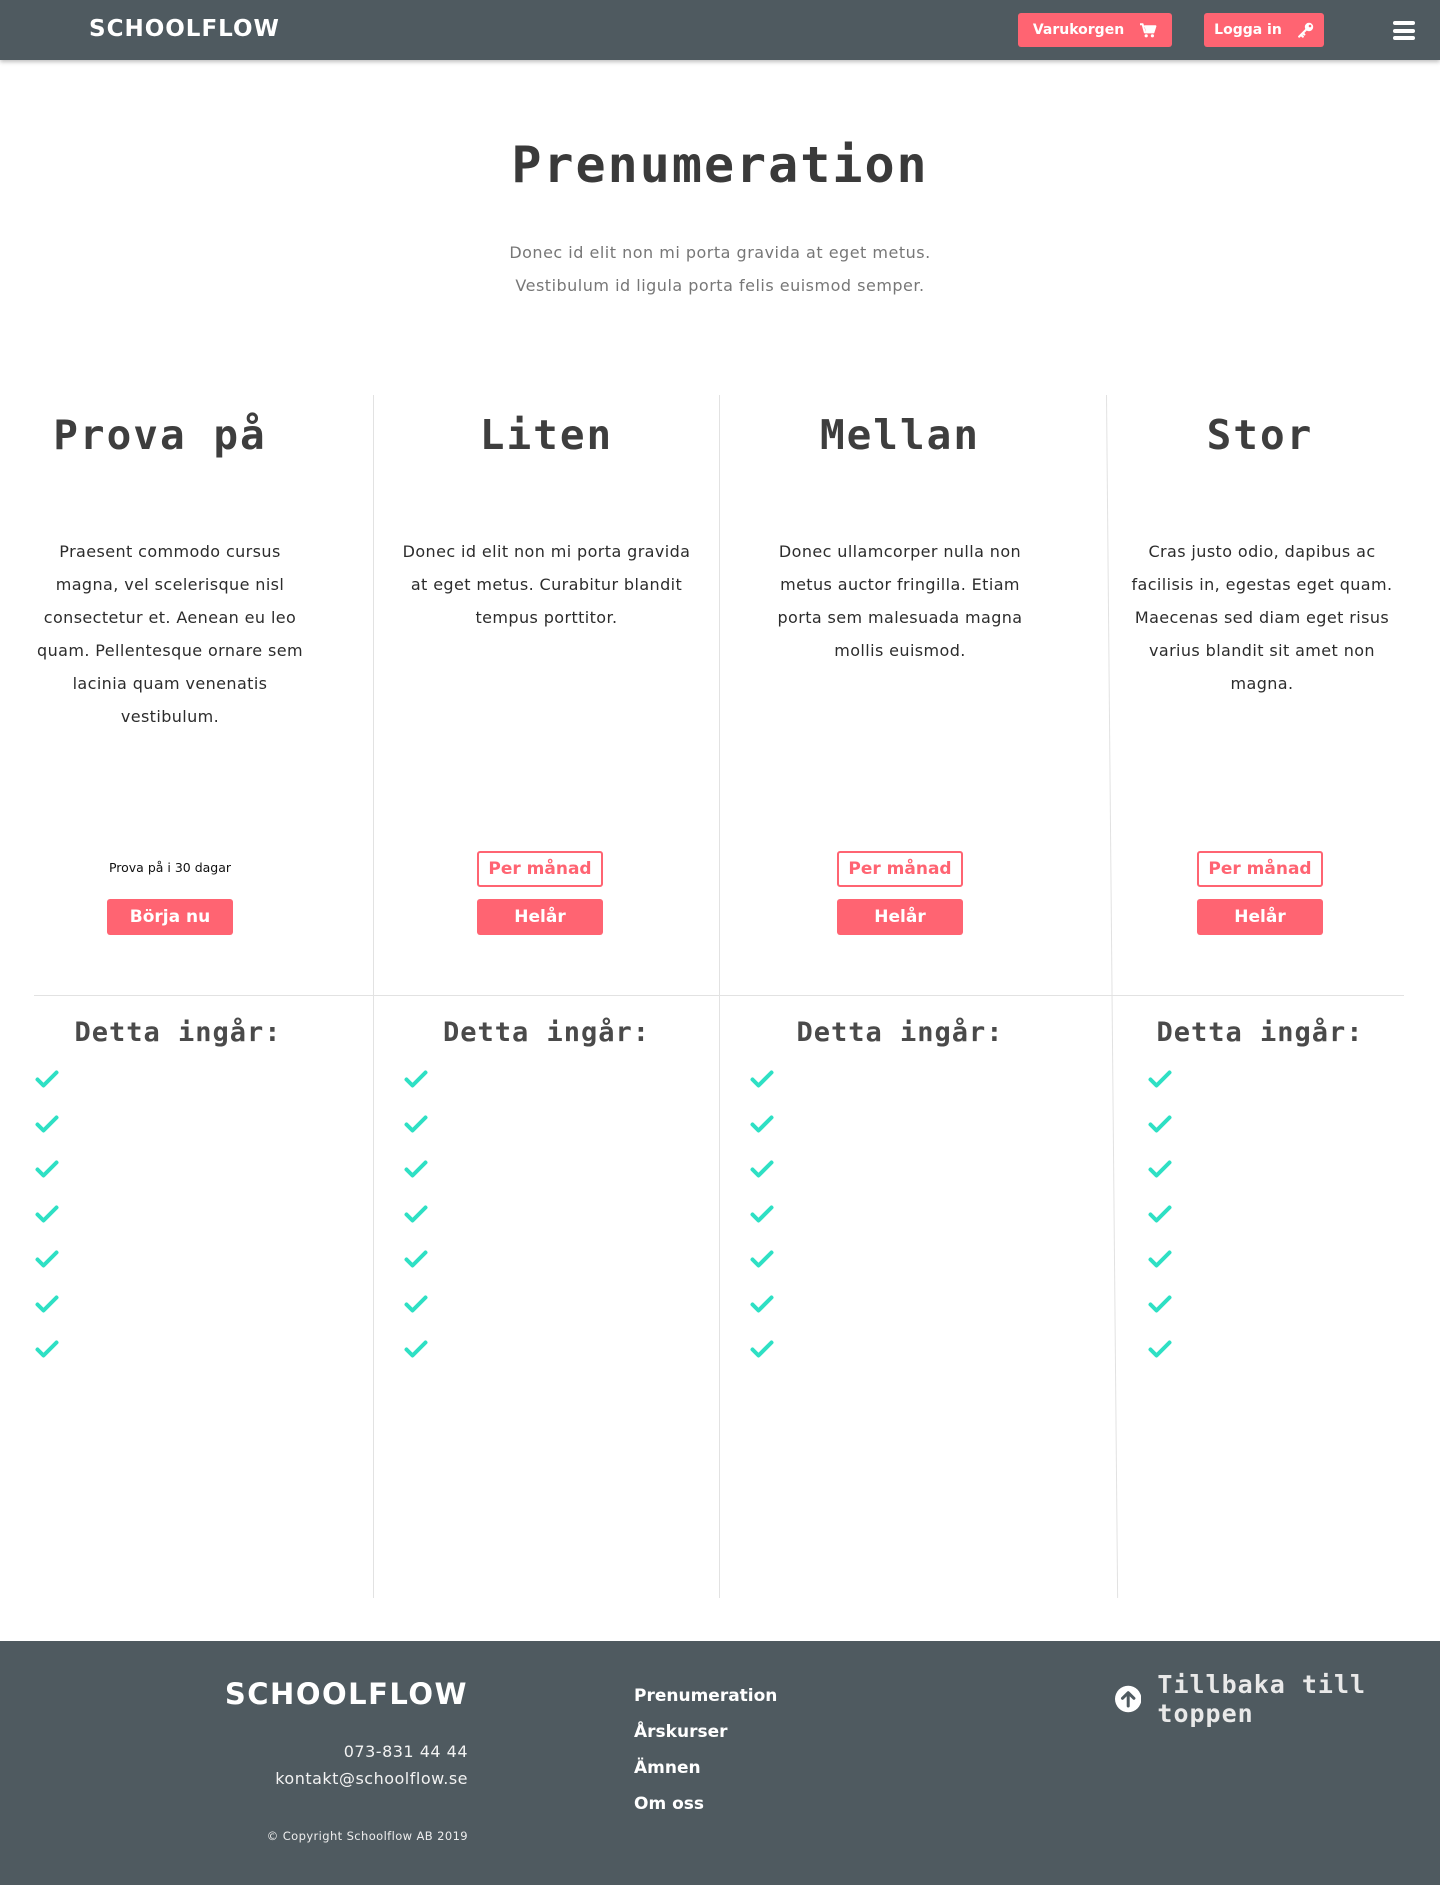 Image resolution: width=1440 pixels, height=1885 pixels. I want to click on login-button-label: Logga in, so click(1248, 30).